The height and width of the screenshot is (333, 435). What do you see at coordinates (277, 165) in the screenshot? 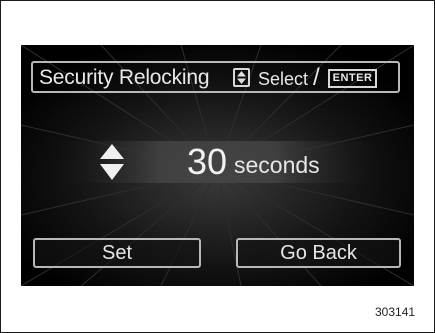
I see `relock-time-unit: seconds` at bounding box center [277, 165].